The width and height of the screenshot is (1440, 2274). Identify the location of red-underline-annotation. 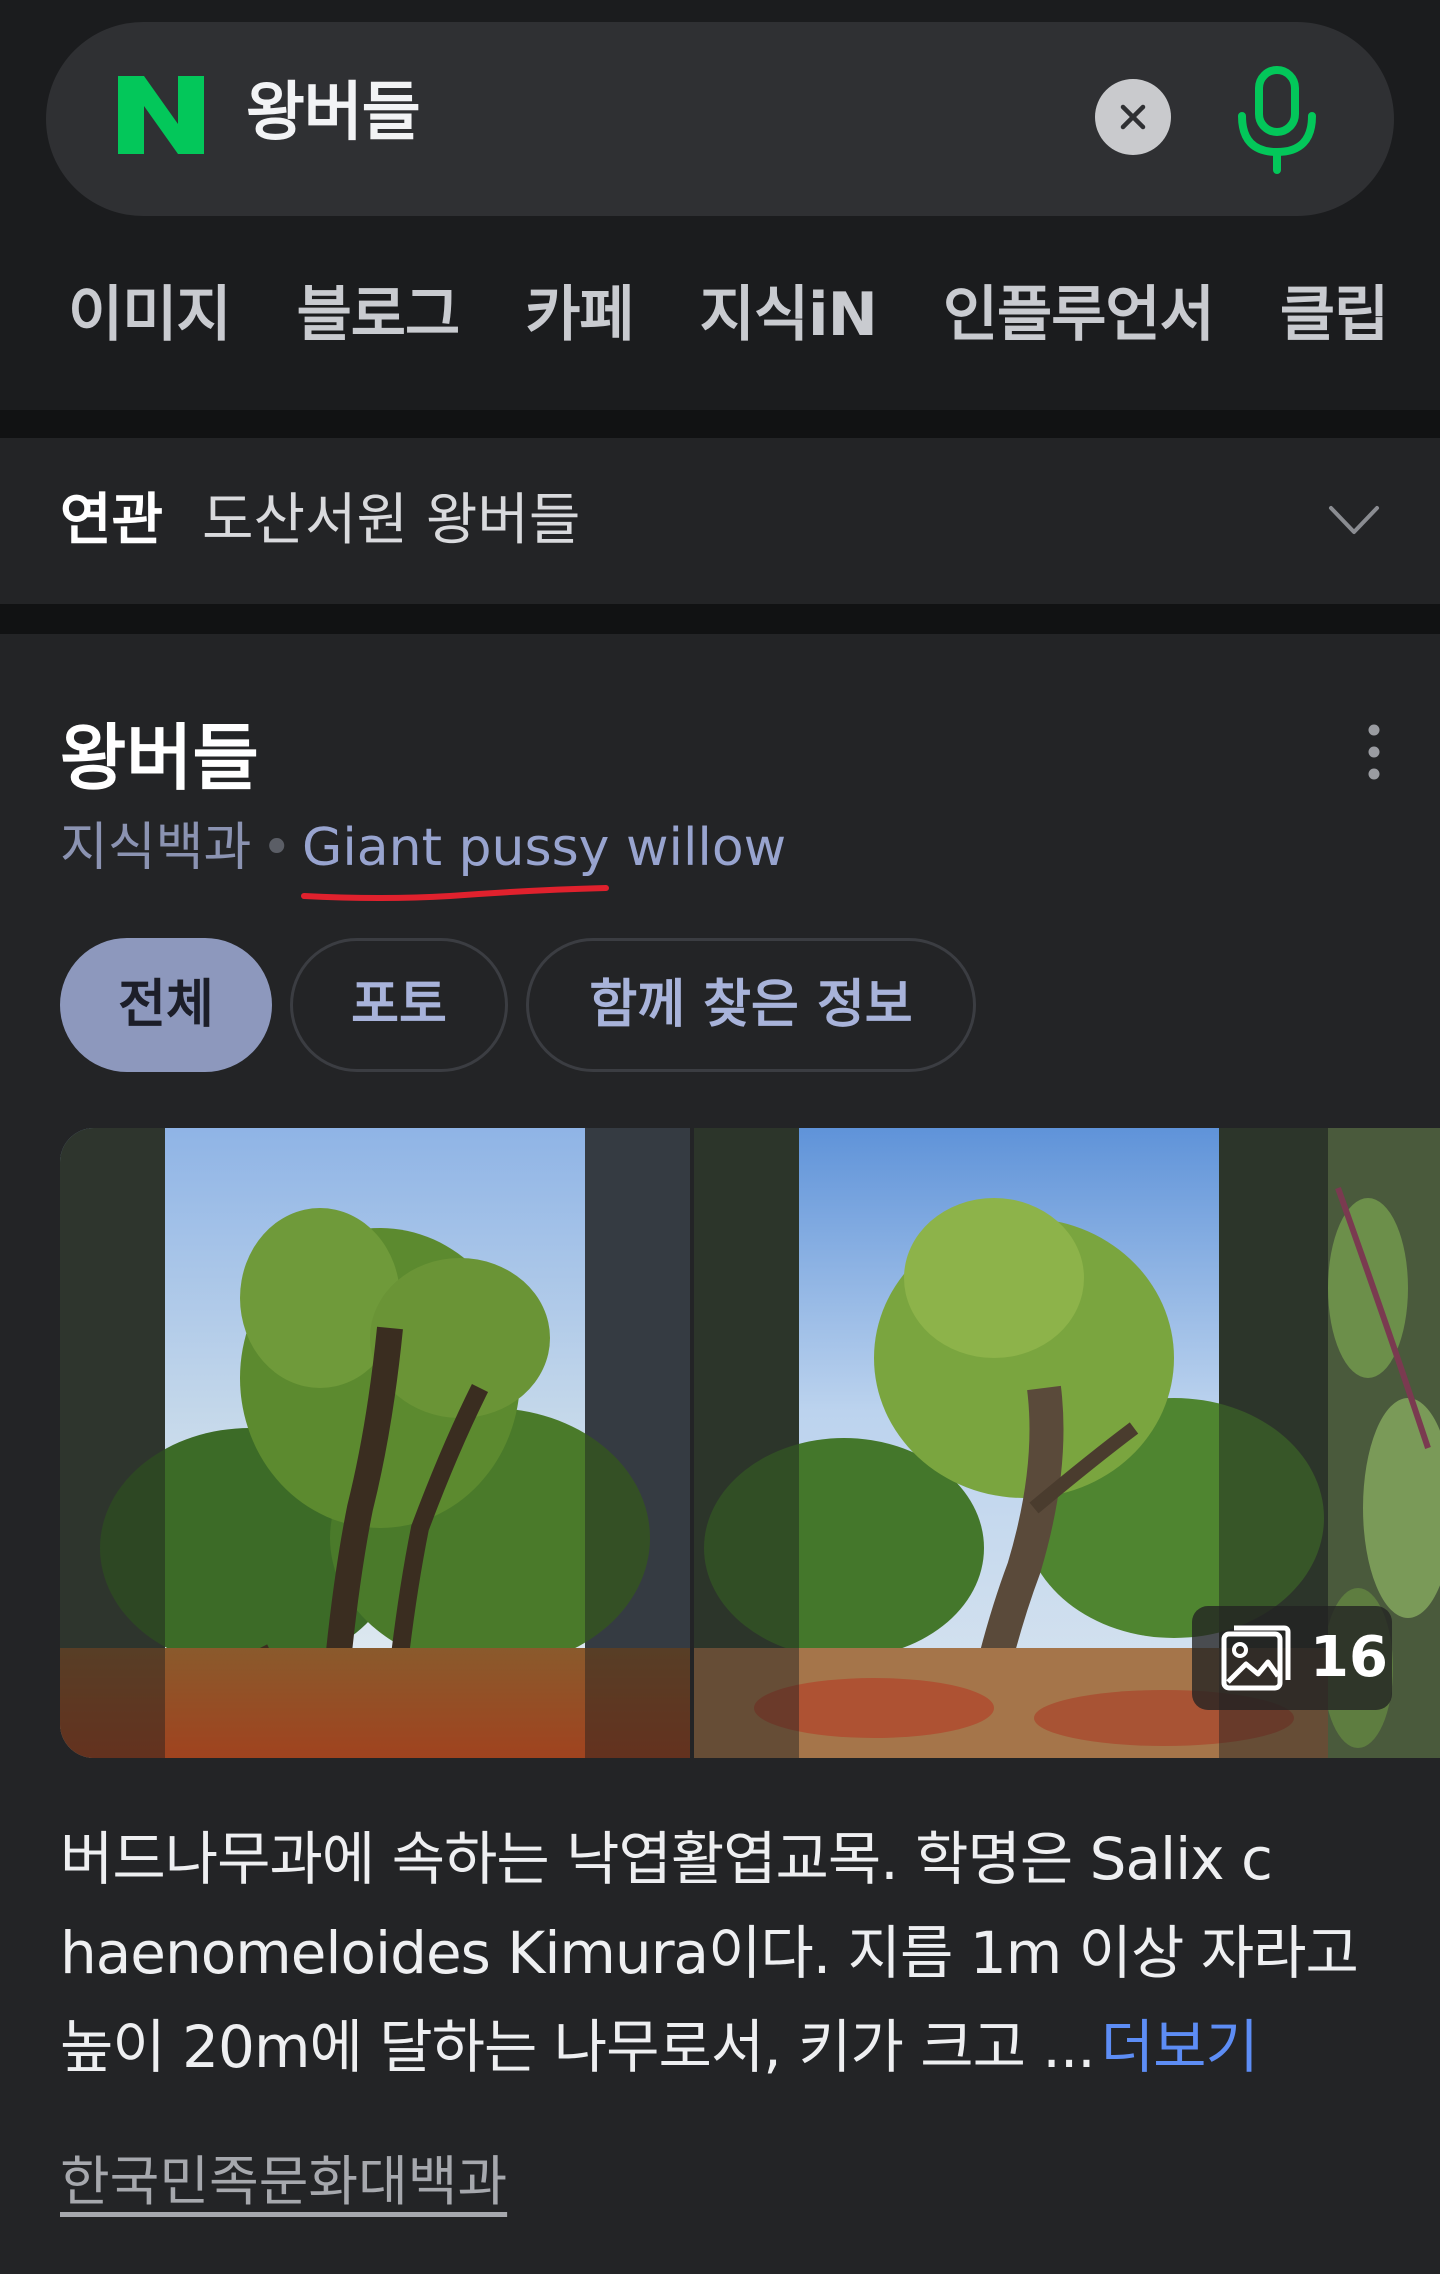
(455, 893).